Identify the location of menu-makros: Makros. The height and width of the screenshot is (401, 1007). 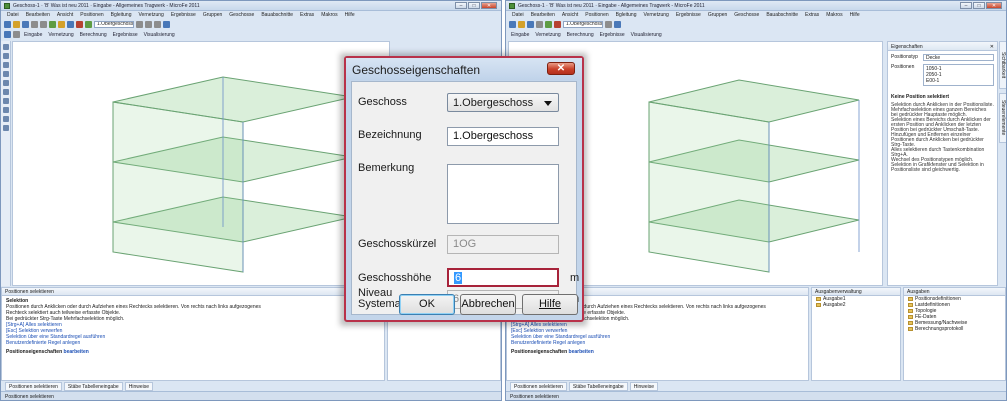
(834, 16).